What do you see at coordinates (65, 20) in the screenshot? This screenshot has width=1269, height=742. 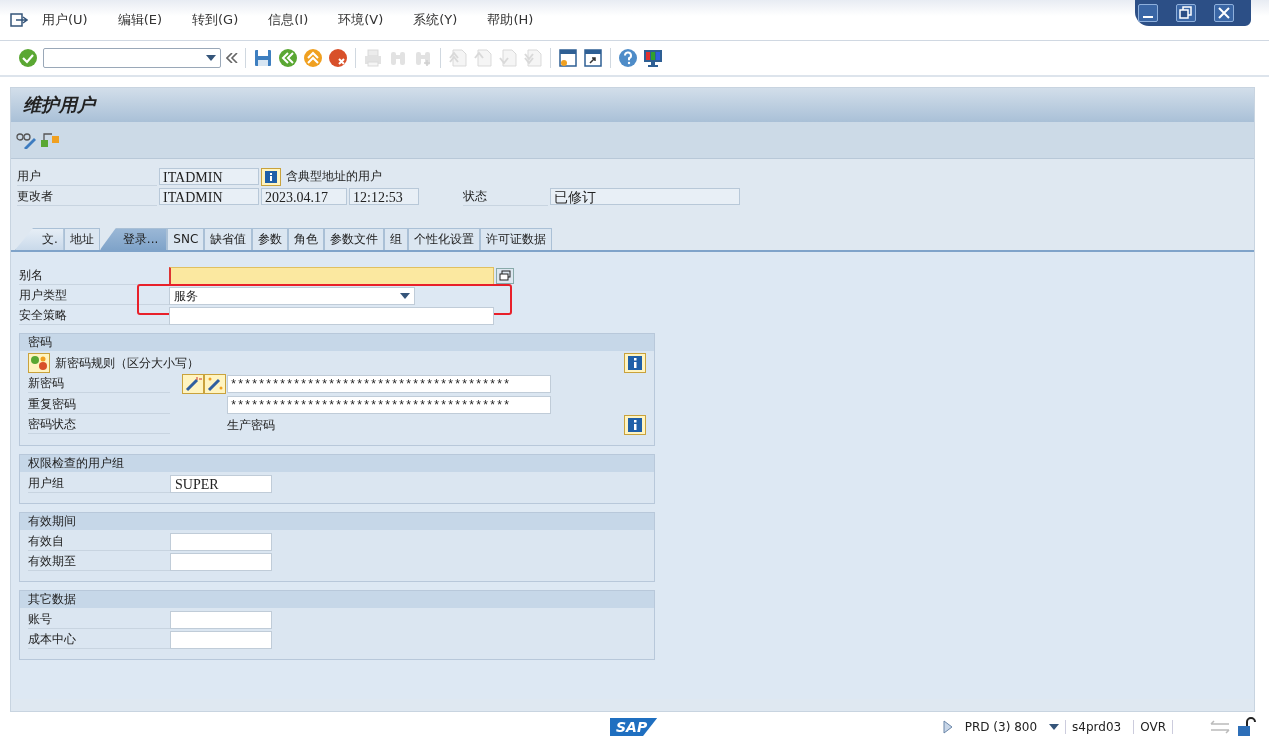 I see `menu-item: 用户(U)` at bounding box center [65, 20].